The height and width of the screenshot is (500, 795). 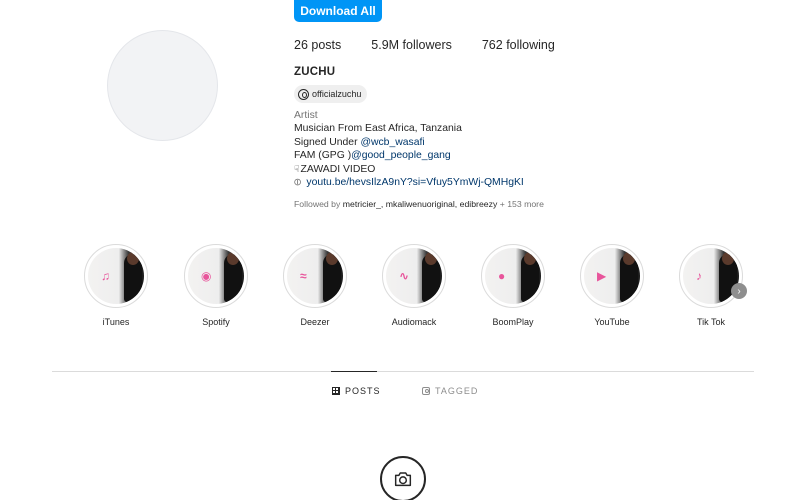 I want to click on highlight-cover: ◉, so click(x=216, y=276).